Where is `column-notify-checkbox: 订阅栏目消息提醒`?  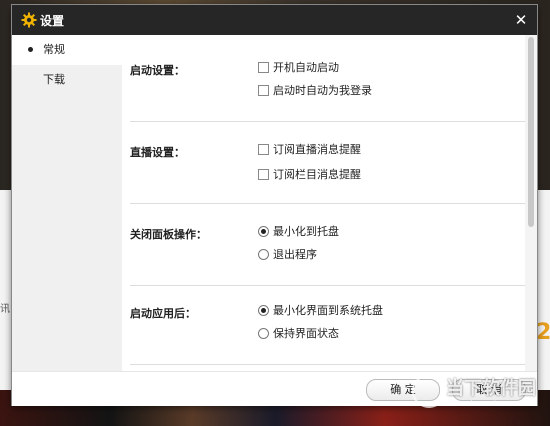 column-notify-checkbox: 订阅栏目消息提醒 is located at coordinates (309, 175).